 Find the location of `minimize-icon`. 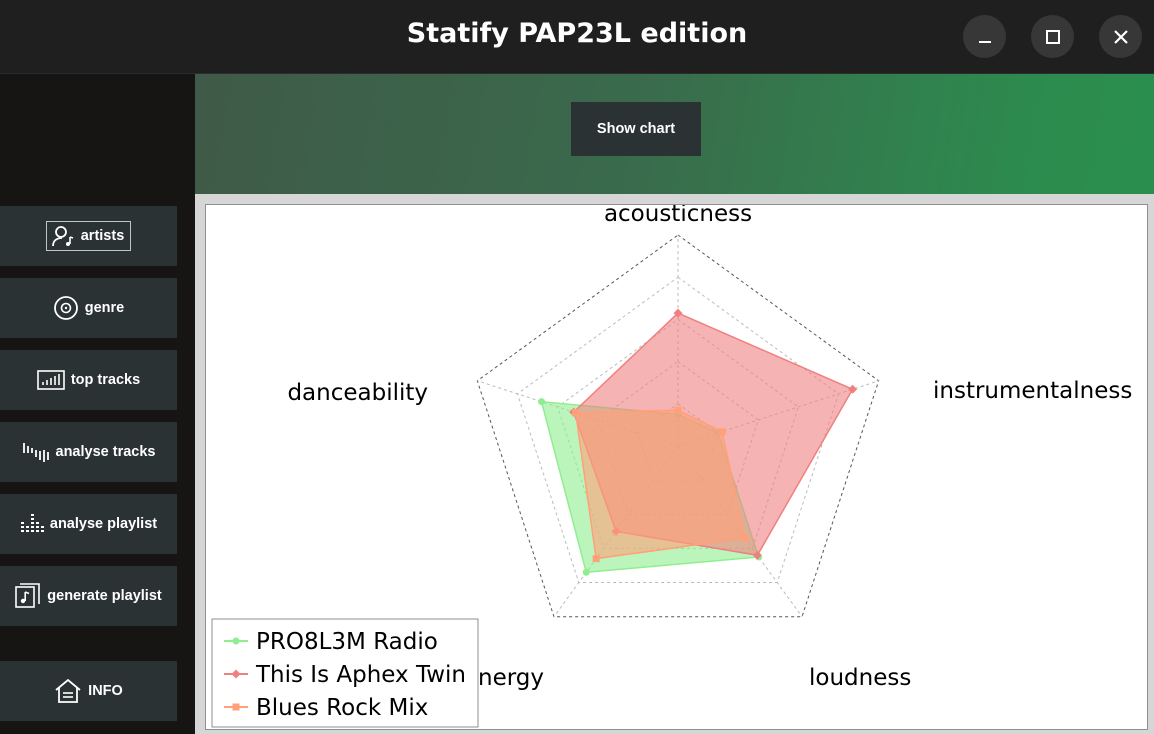

minimize-icon is located at coordinates (984, 41).